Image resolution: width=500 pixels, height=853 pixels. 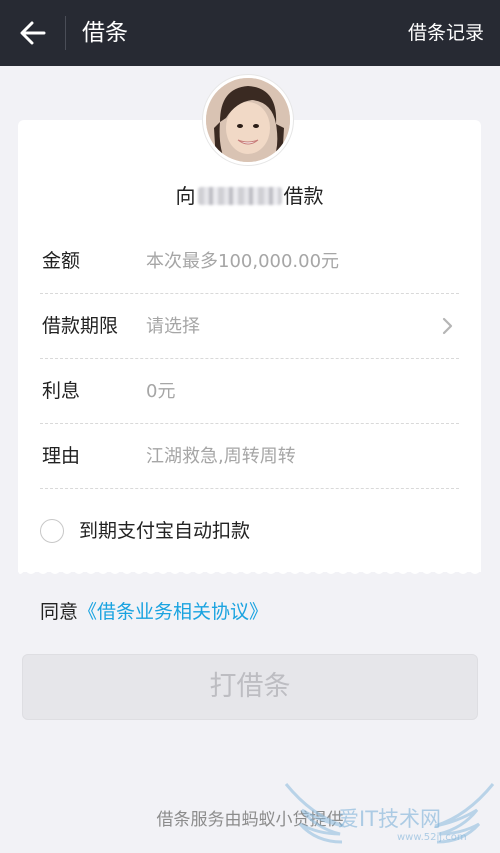 What do you see at coordinates (390, 819) in the screenshot?
I see `watermark-text: 爱IT技术网` at bounding box center [390, 819].